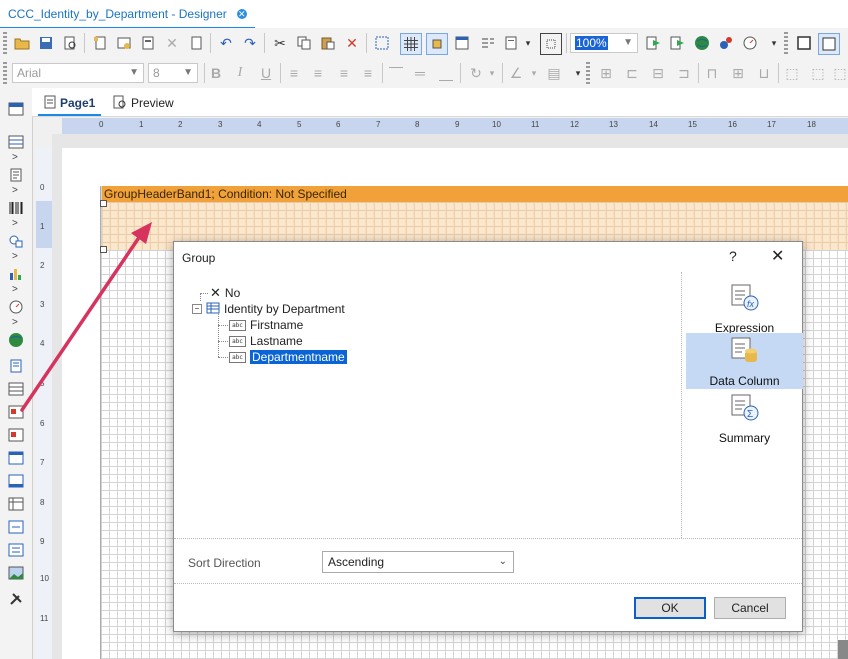 The image size is (848, 659). I want to click on text-box-icon, so click(16, 435).